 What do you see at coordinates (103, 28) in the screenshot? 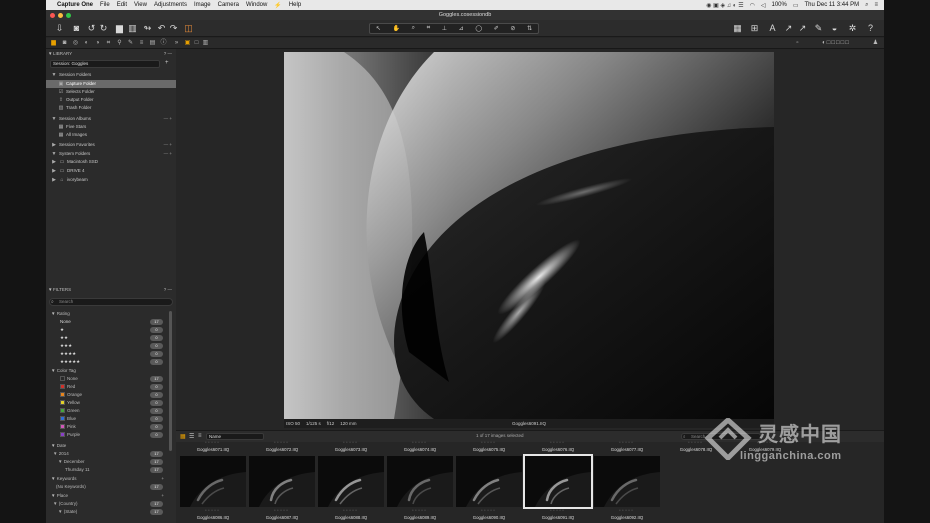
I see `rotate-right-icon: ↻` at bounding box center [103, 28].